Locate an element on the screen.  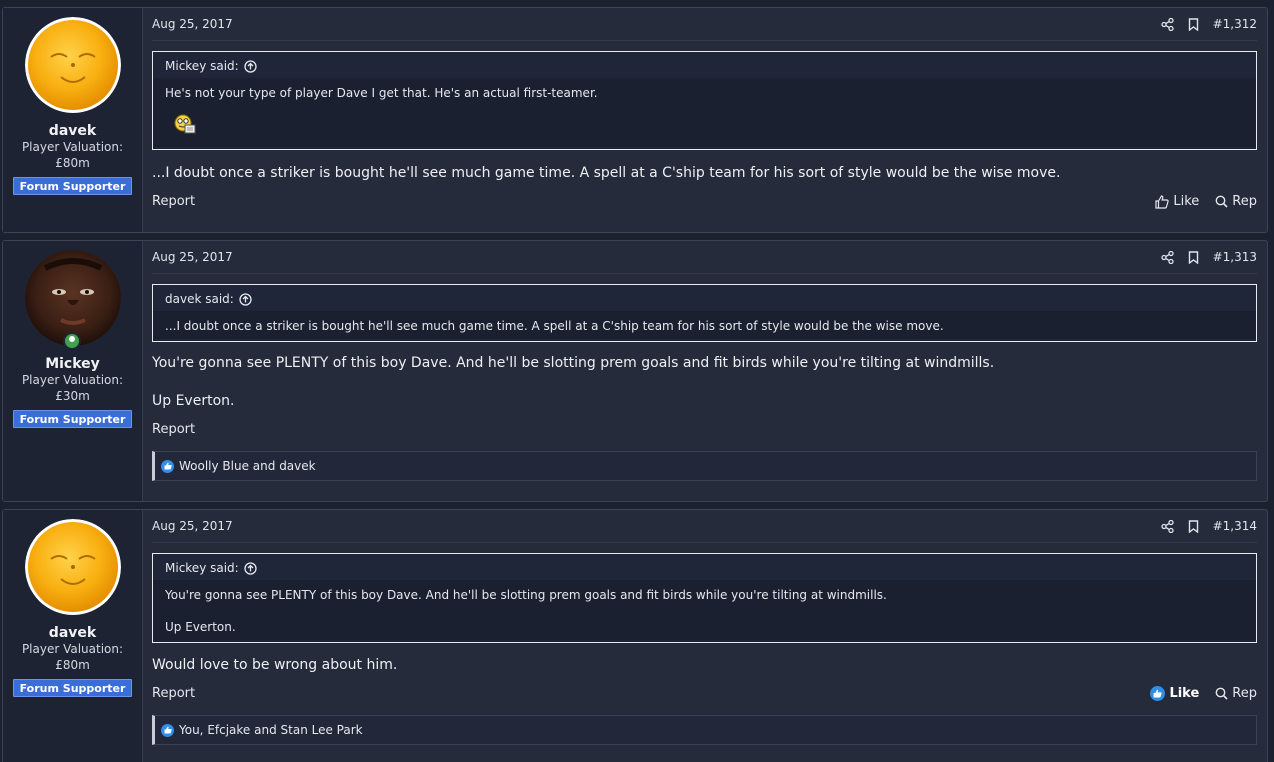
post-number: #1,314 is located at coordinates (1235, 526).